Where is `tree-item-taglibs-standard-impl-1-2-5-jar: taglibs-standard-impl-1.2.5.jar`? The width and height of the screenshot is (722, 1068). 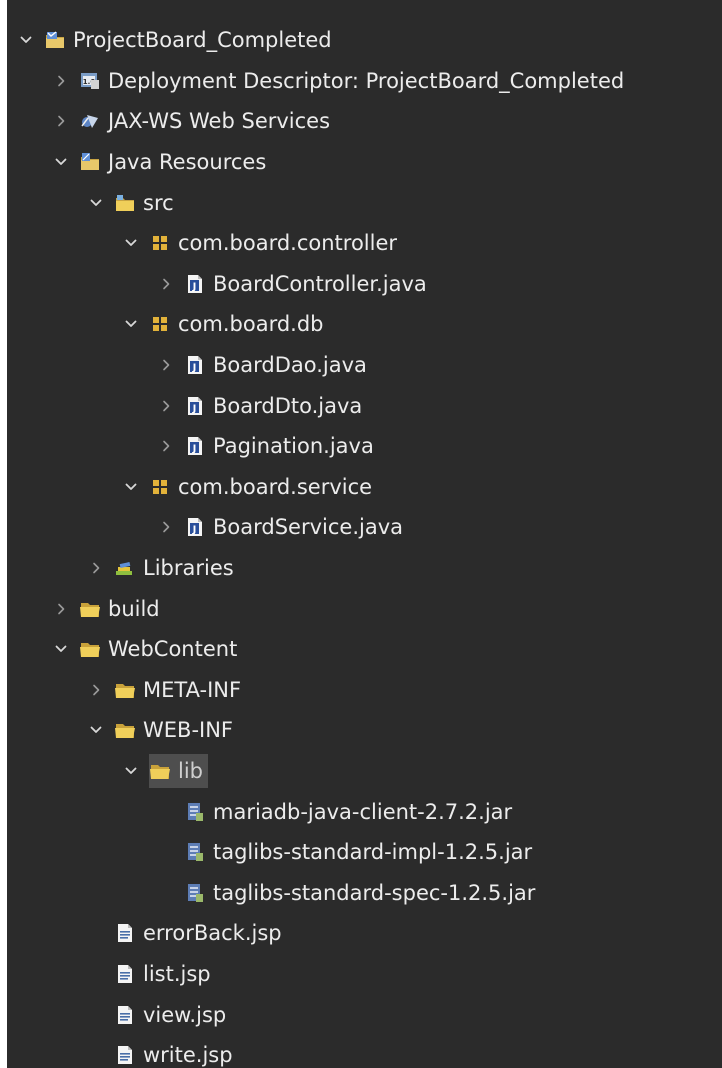
tree-item-taglibs-standard-impl-1-2-5-jar: taglibs-standard-impl-1.2.5.jar is located at coordinates (364, 852).